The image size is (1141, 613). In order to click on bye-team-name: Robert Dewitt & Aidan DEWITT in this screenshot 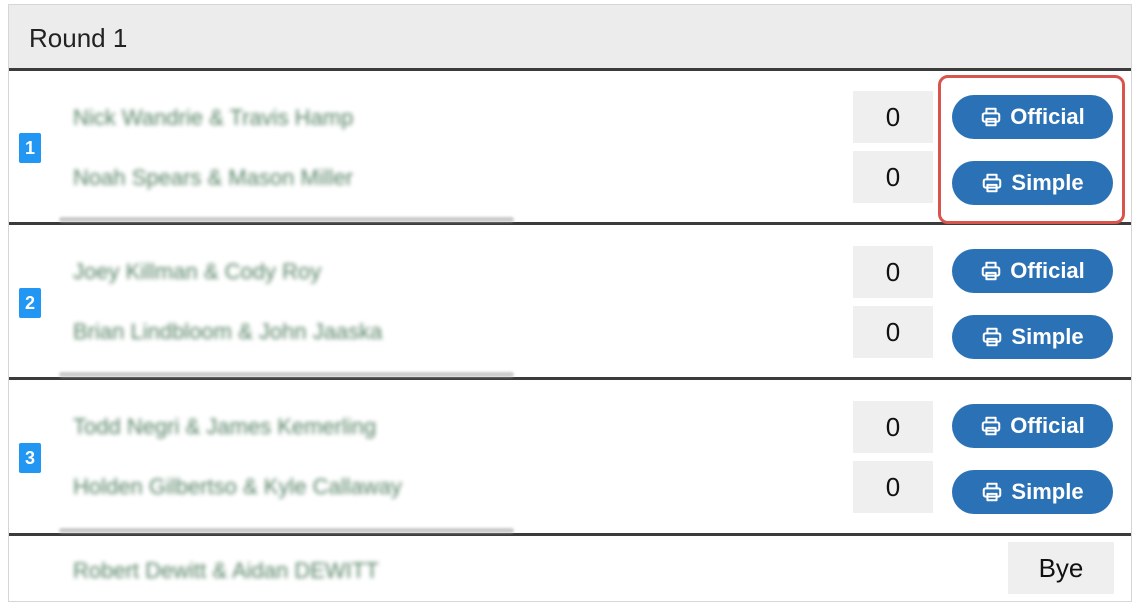, I will do `click(226, 570)`.